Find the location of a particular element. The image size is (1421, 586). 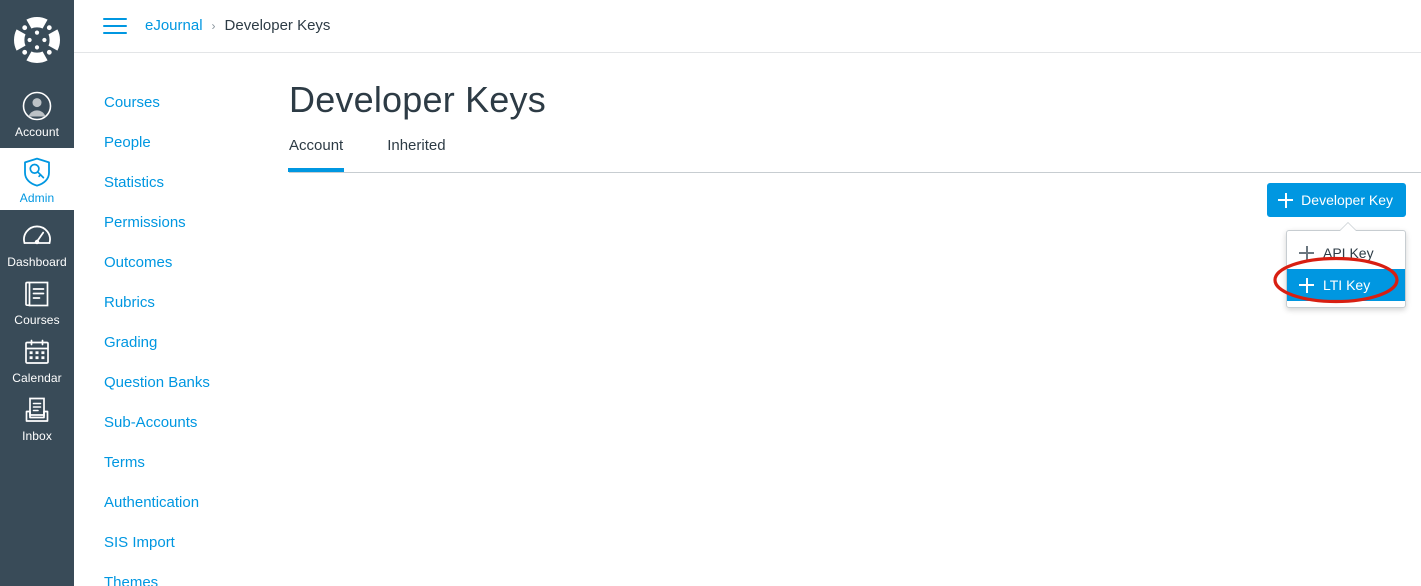

add-developer-key-button: Developer Key is located at coordinates (1336, 200).